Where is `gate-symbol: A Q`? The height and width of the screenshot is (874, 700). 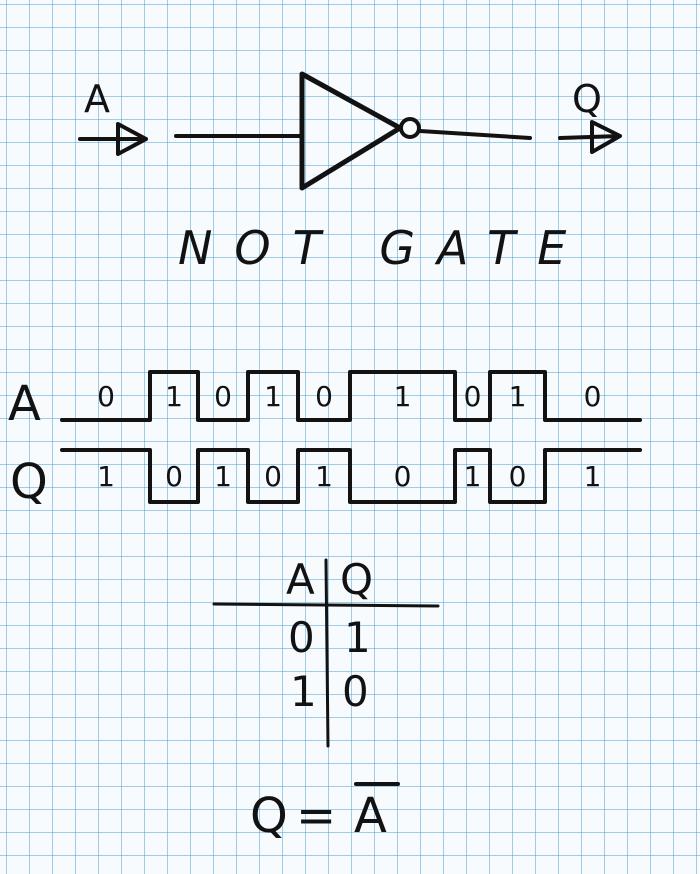
gate-symbol: A Q is located at coordinates (350, 131).